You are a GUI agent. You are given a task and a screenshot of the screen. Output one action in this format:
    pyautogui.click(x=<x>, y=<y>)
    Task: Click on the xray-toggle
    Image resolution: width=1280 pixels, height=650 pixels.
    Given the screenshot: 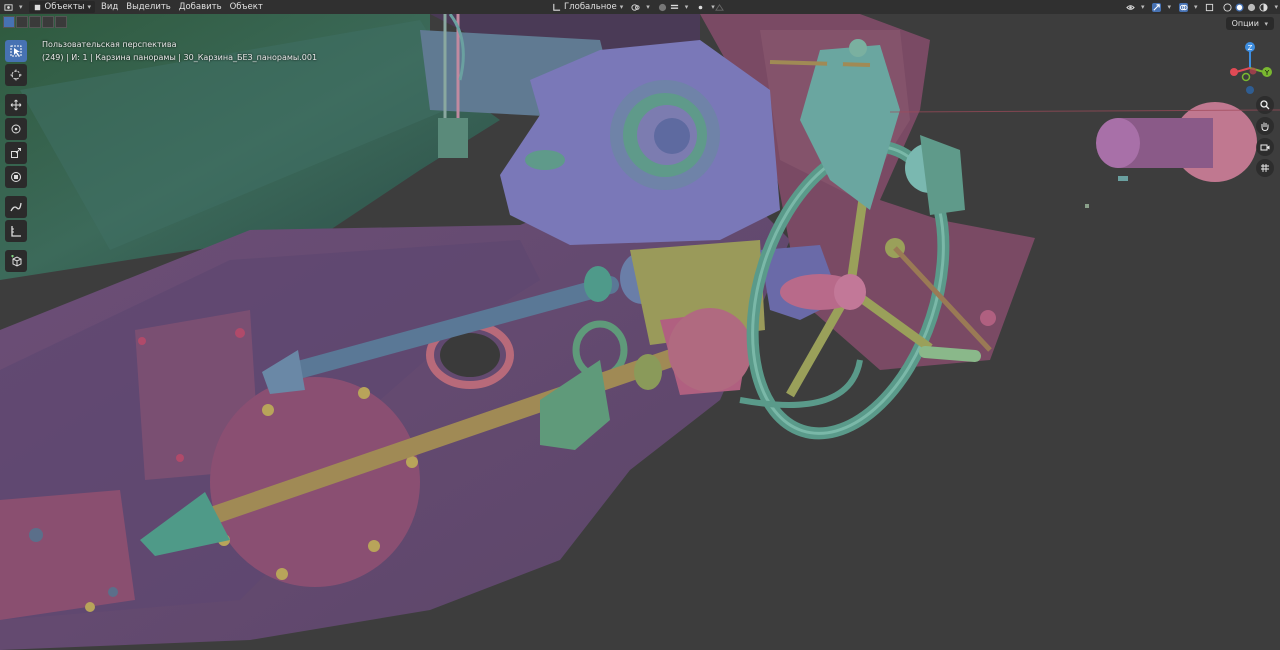 What is the action you would take?
    pyautogui.click(x=1211, y=7)
    